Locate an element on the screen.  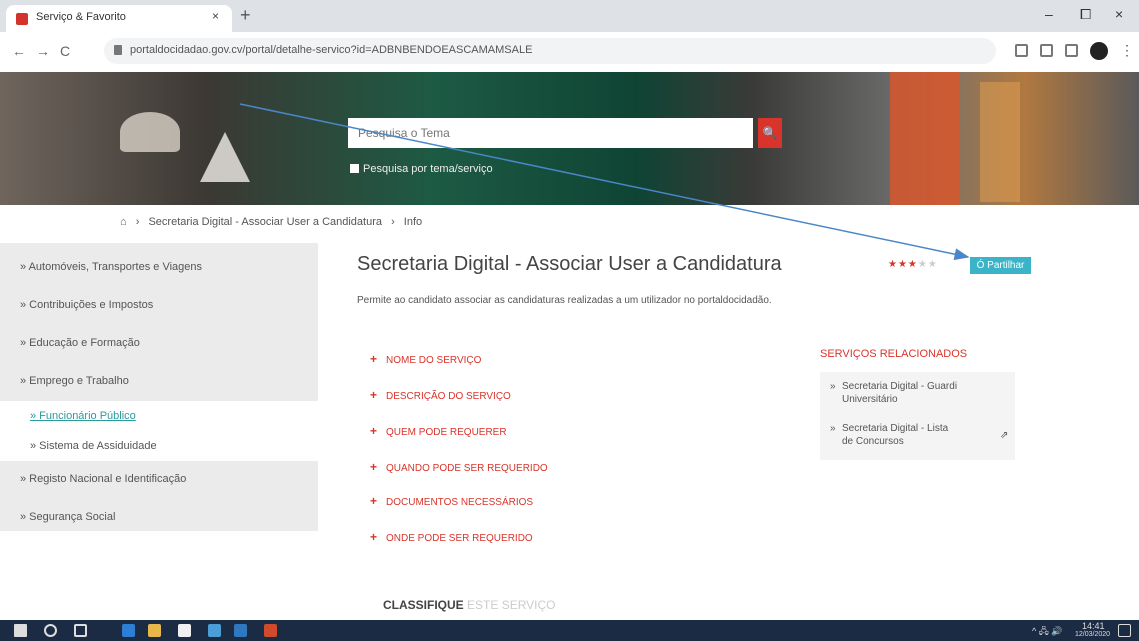
store-icon is located at coordinates (184, 630).